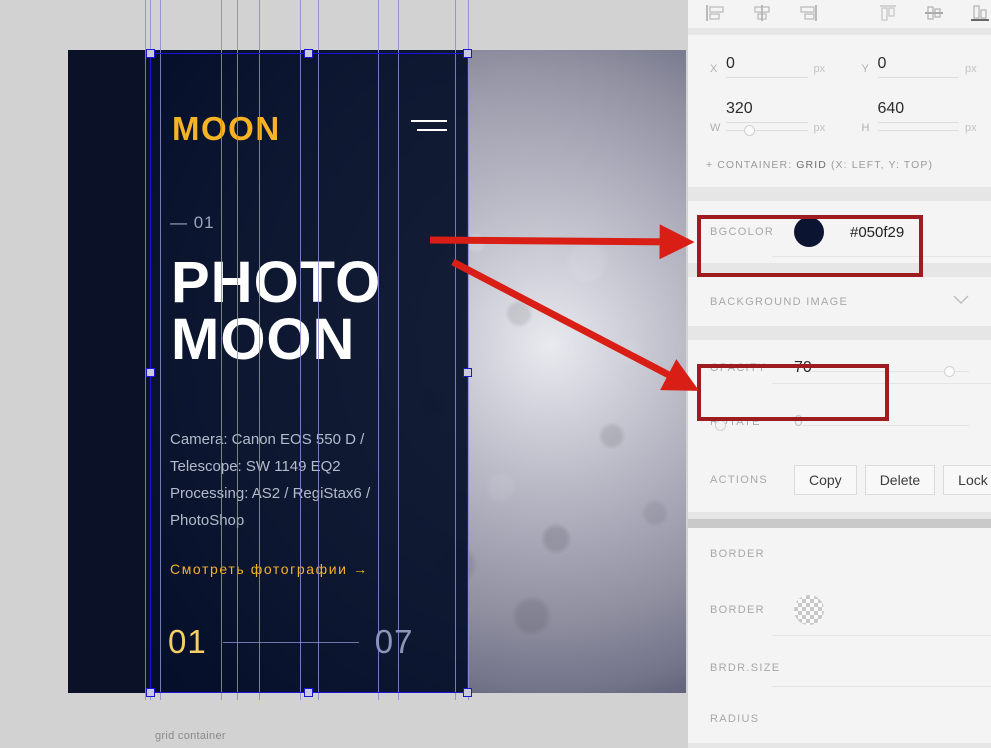  I want to click on size-row: W 320 px H 640 px, so click(839, 115).